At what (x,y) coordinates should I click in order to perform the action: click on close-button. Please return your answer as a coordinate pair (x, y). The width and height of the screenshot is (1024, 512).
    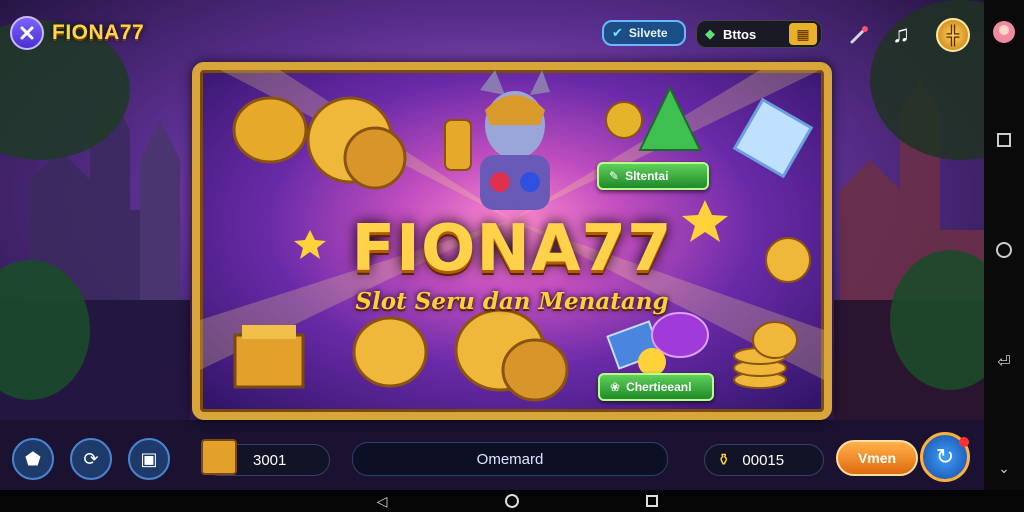
    Looking at the image, I should click on (27, 33).